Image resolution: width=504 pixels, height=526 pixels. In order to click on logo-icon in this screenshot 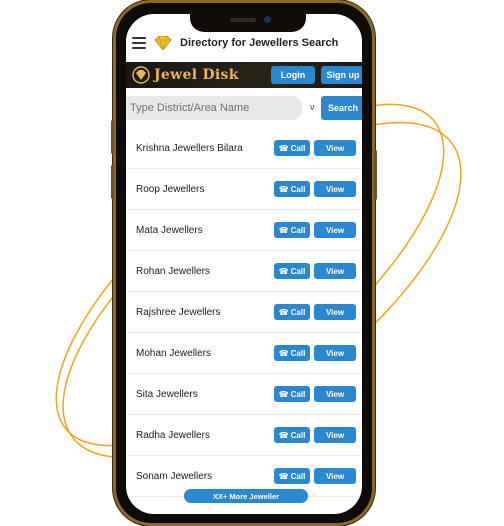, I will do `click(141, 75)`.